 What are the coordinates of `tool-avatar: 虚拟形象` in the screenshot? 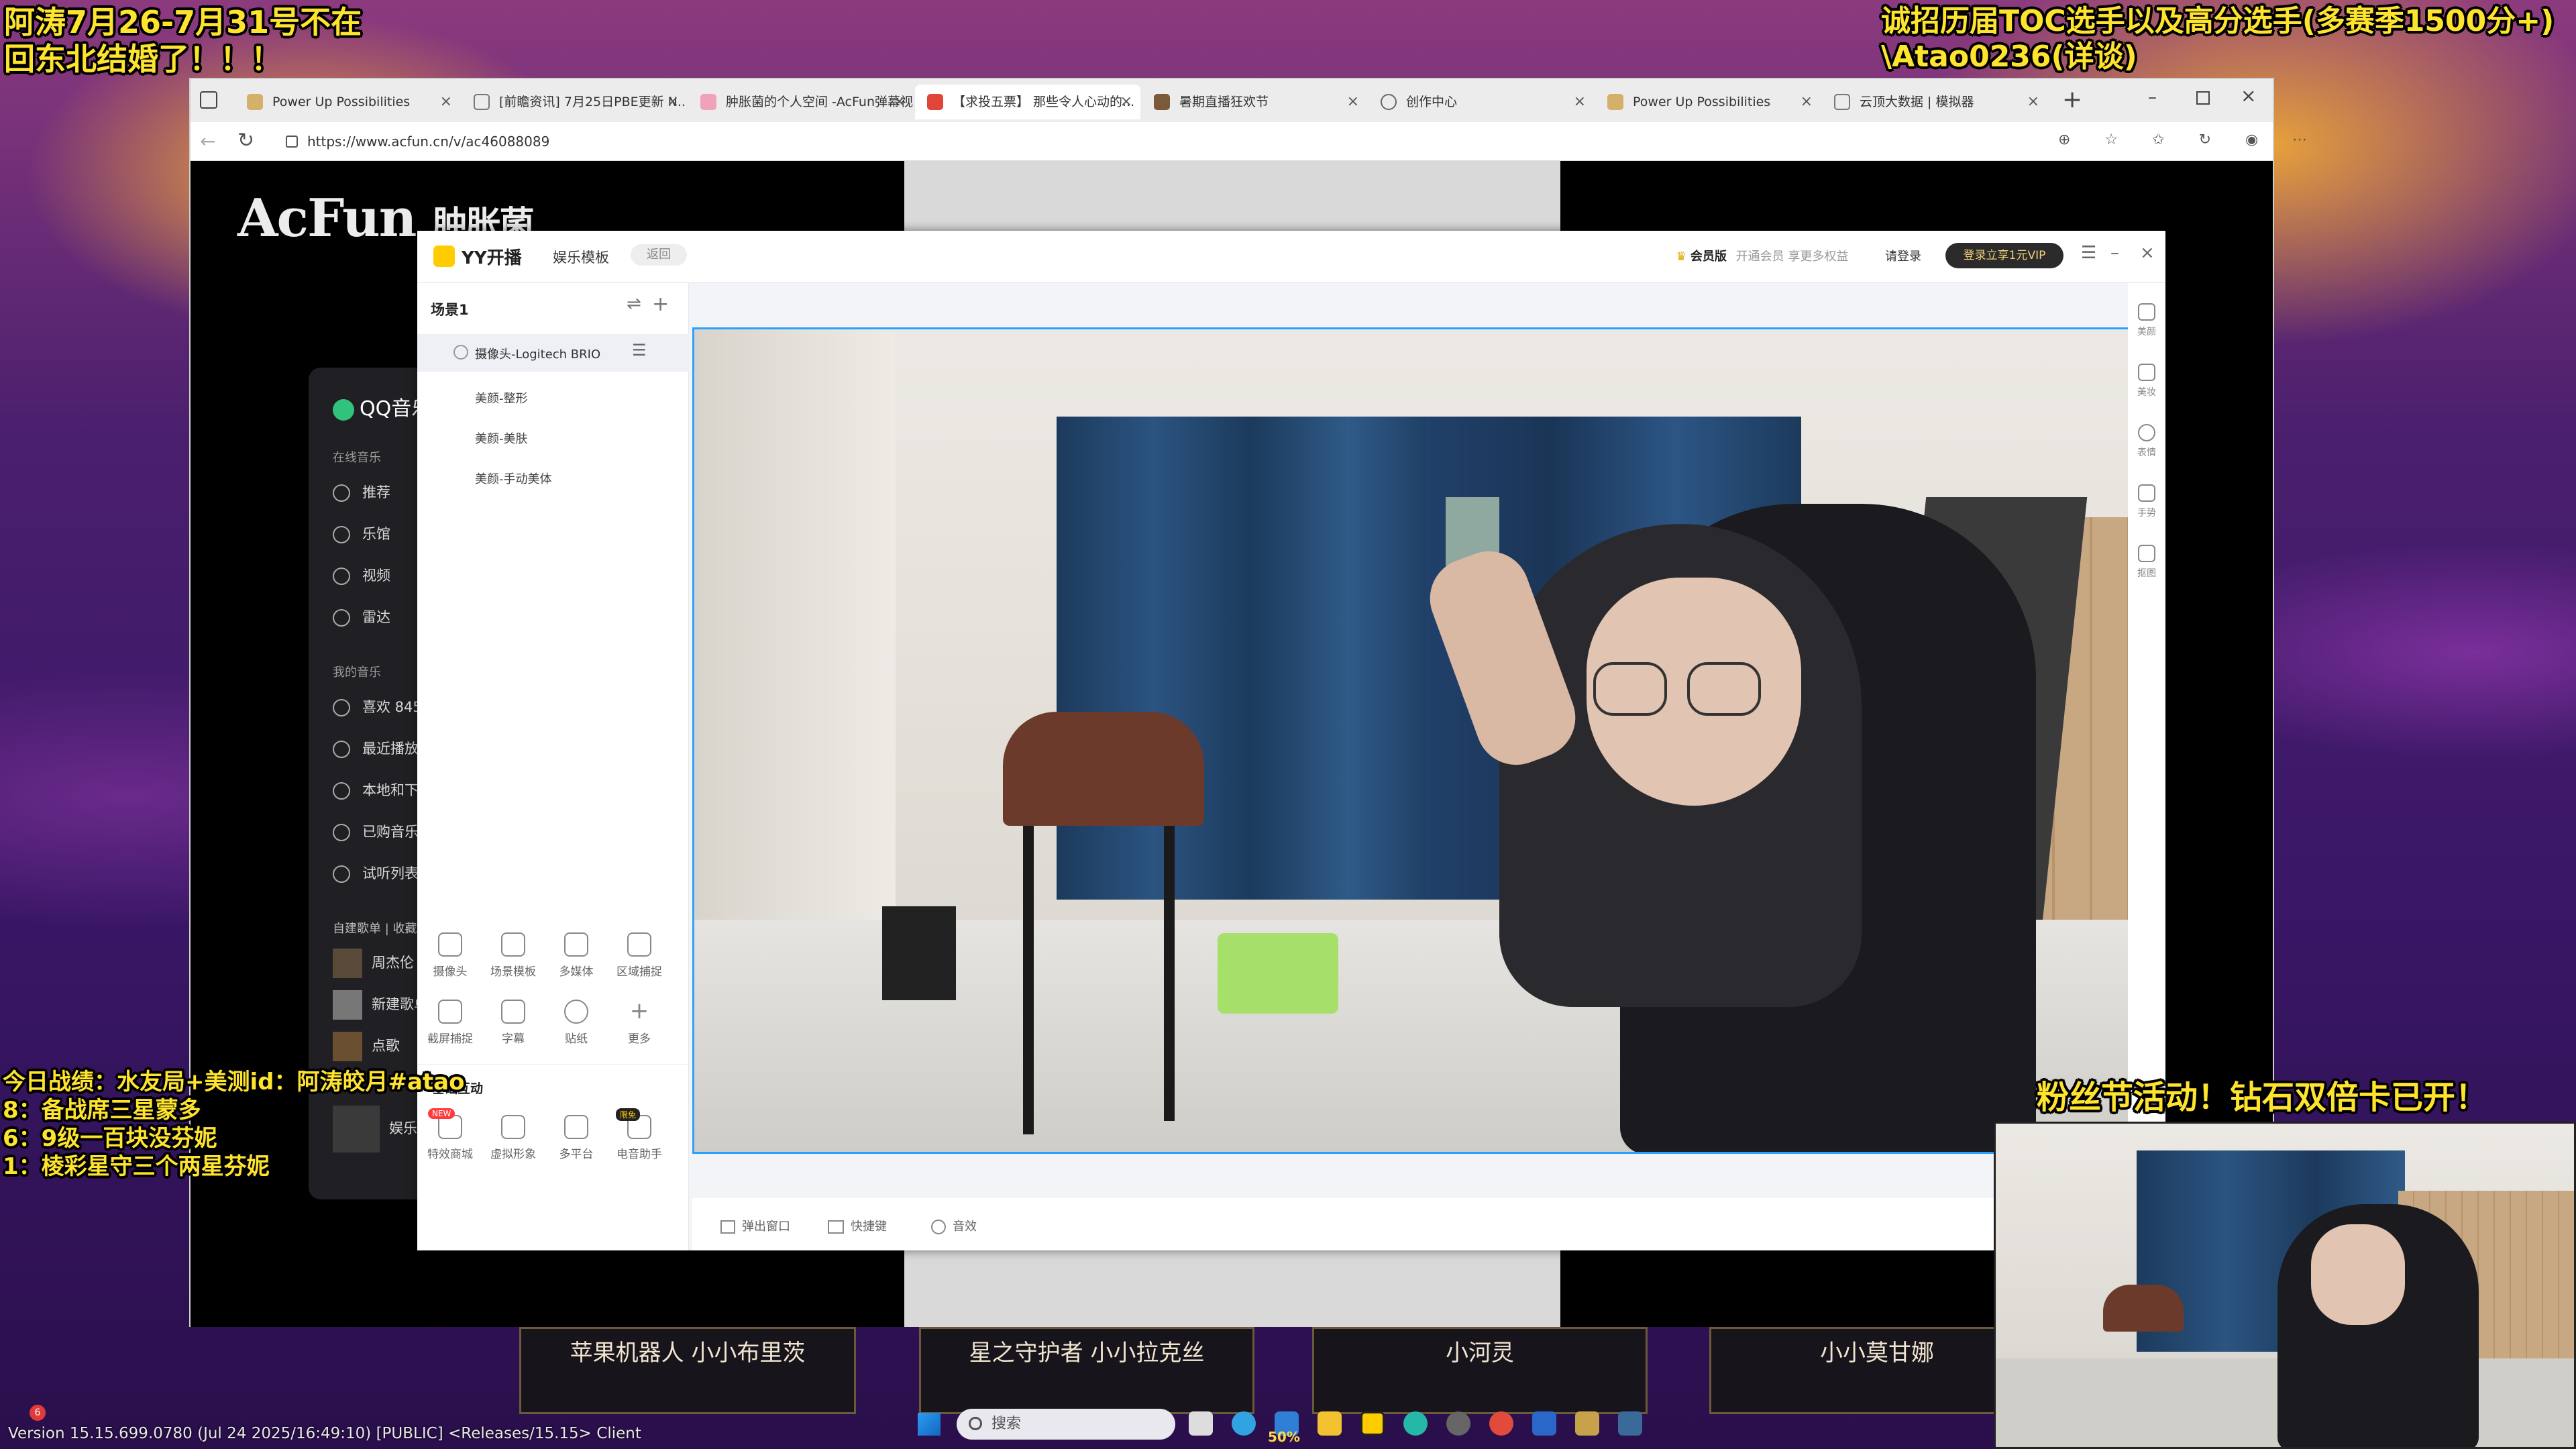 It's located at (513, 1138).